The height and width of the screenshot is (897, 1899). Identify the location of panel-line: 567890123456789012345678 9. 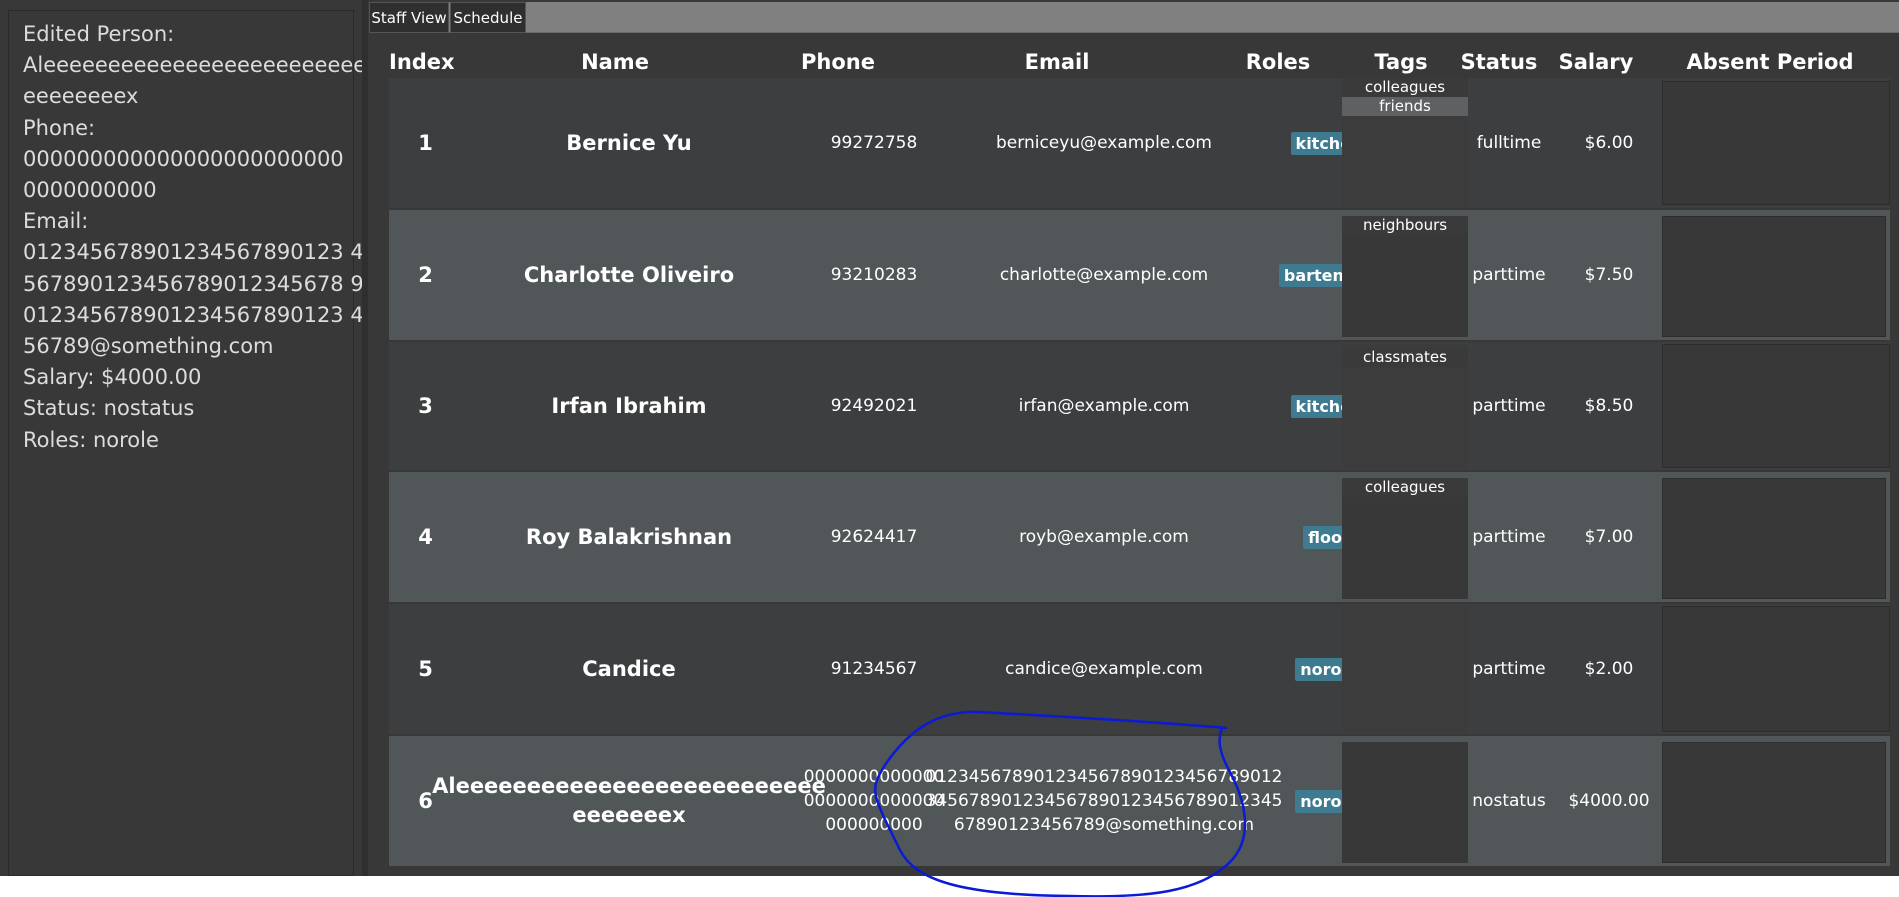
(193, 283).